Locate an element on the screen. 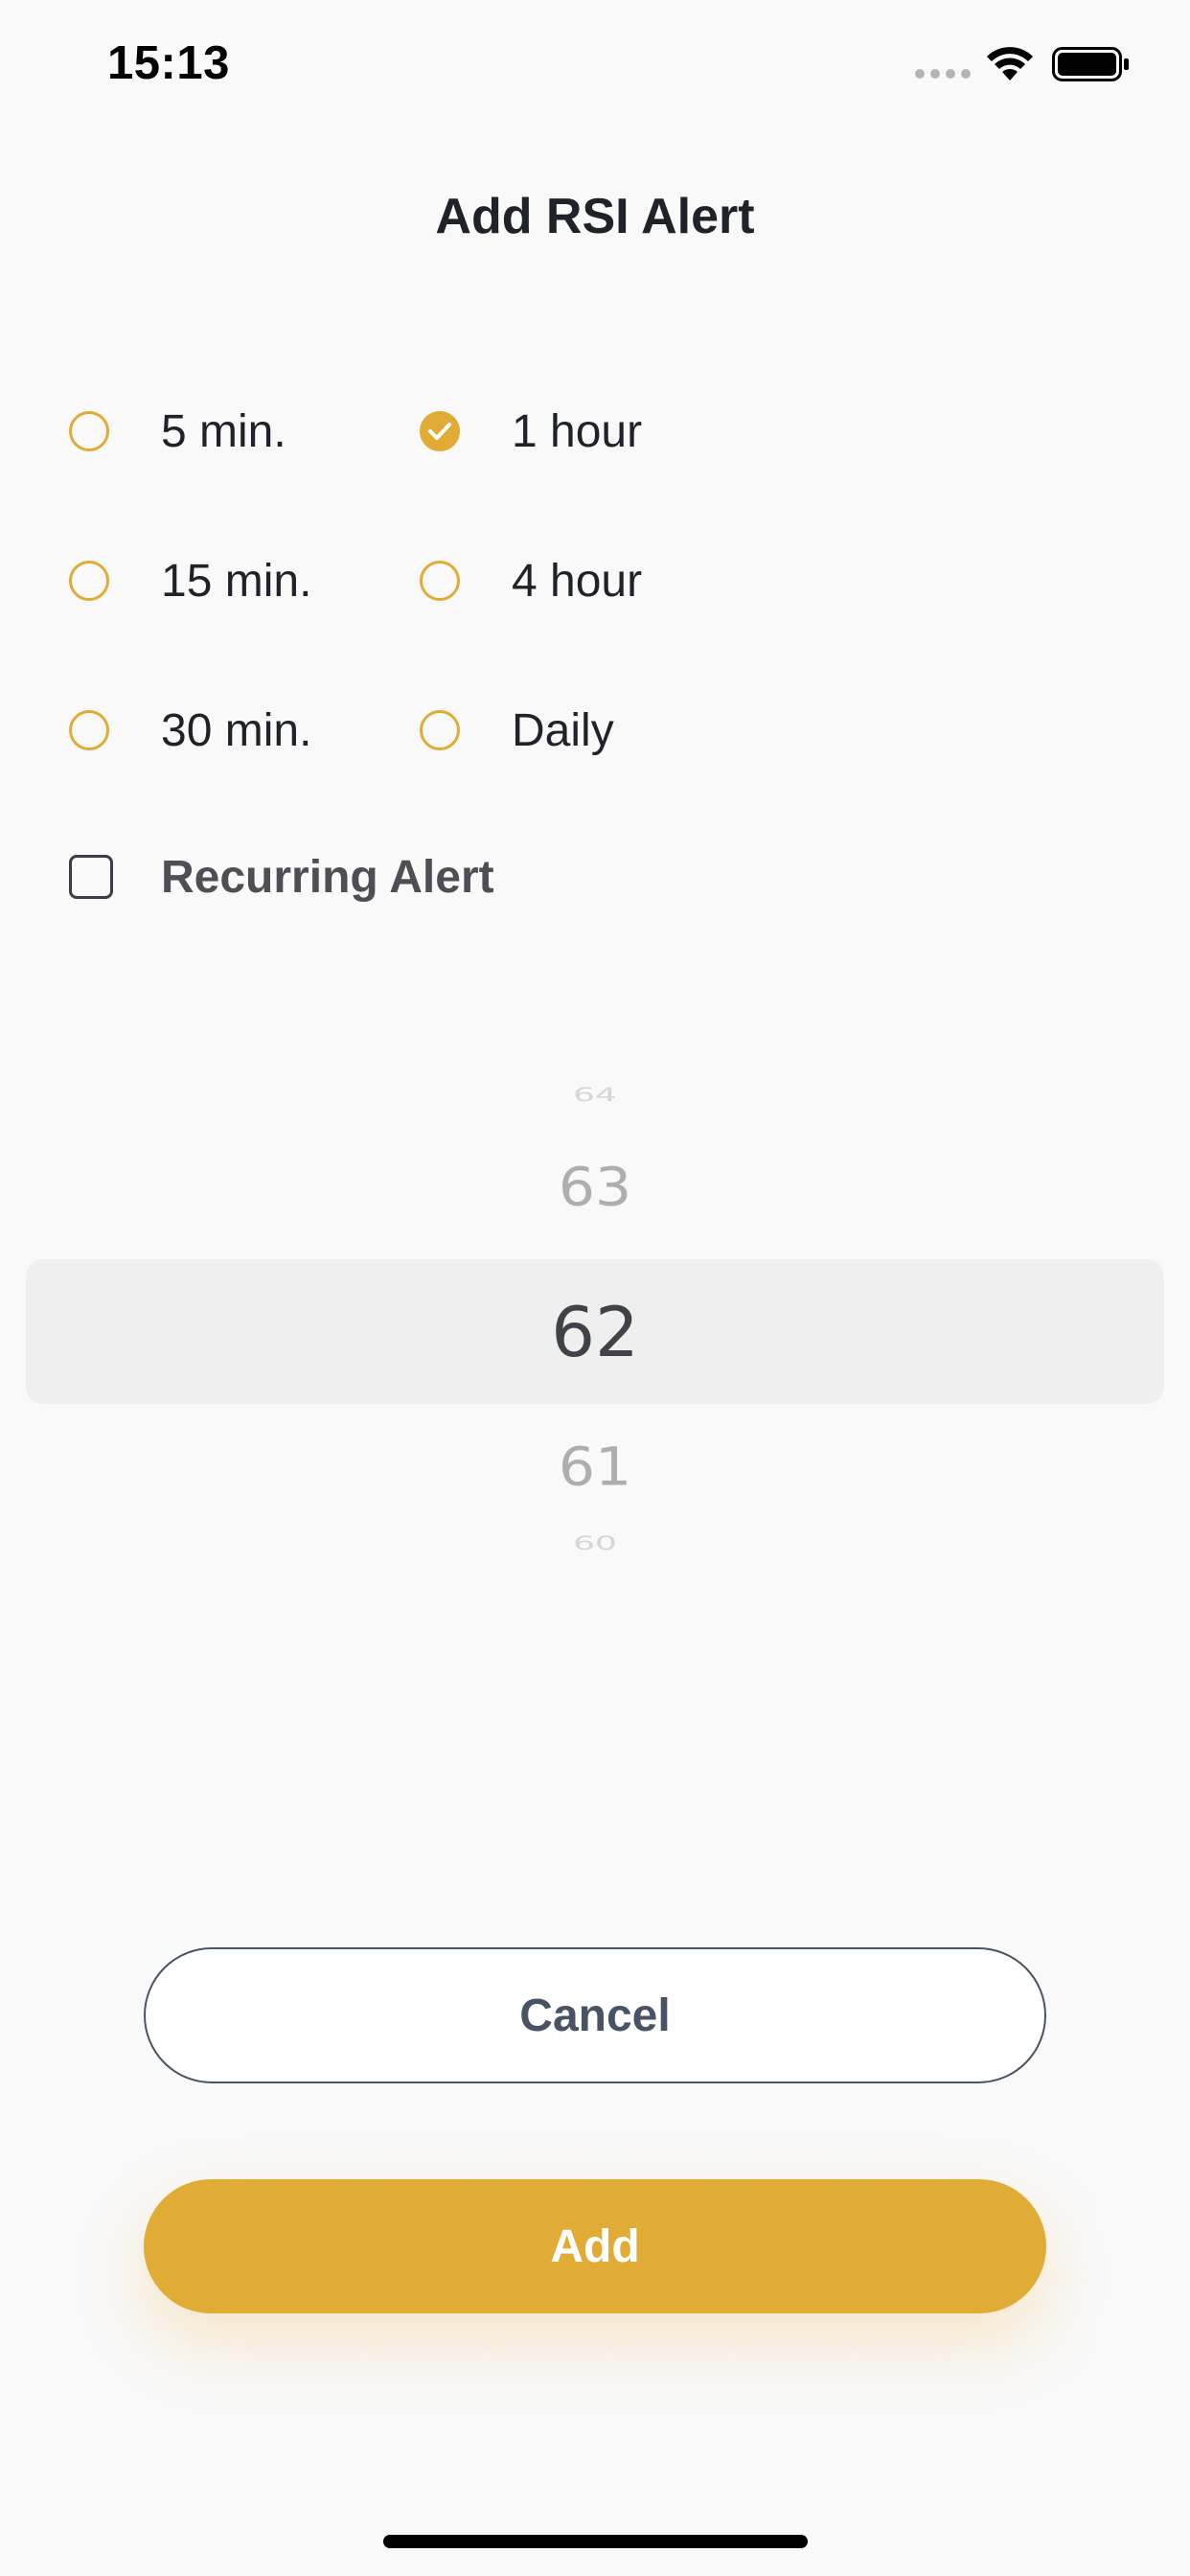 This screenshot has height=2576, width=1190. checkmark-icon is located at coordinates (440, 431).